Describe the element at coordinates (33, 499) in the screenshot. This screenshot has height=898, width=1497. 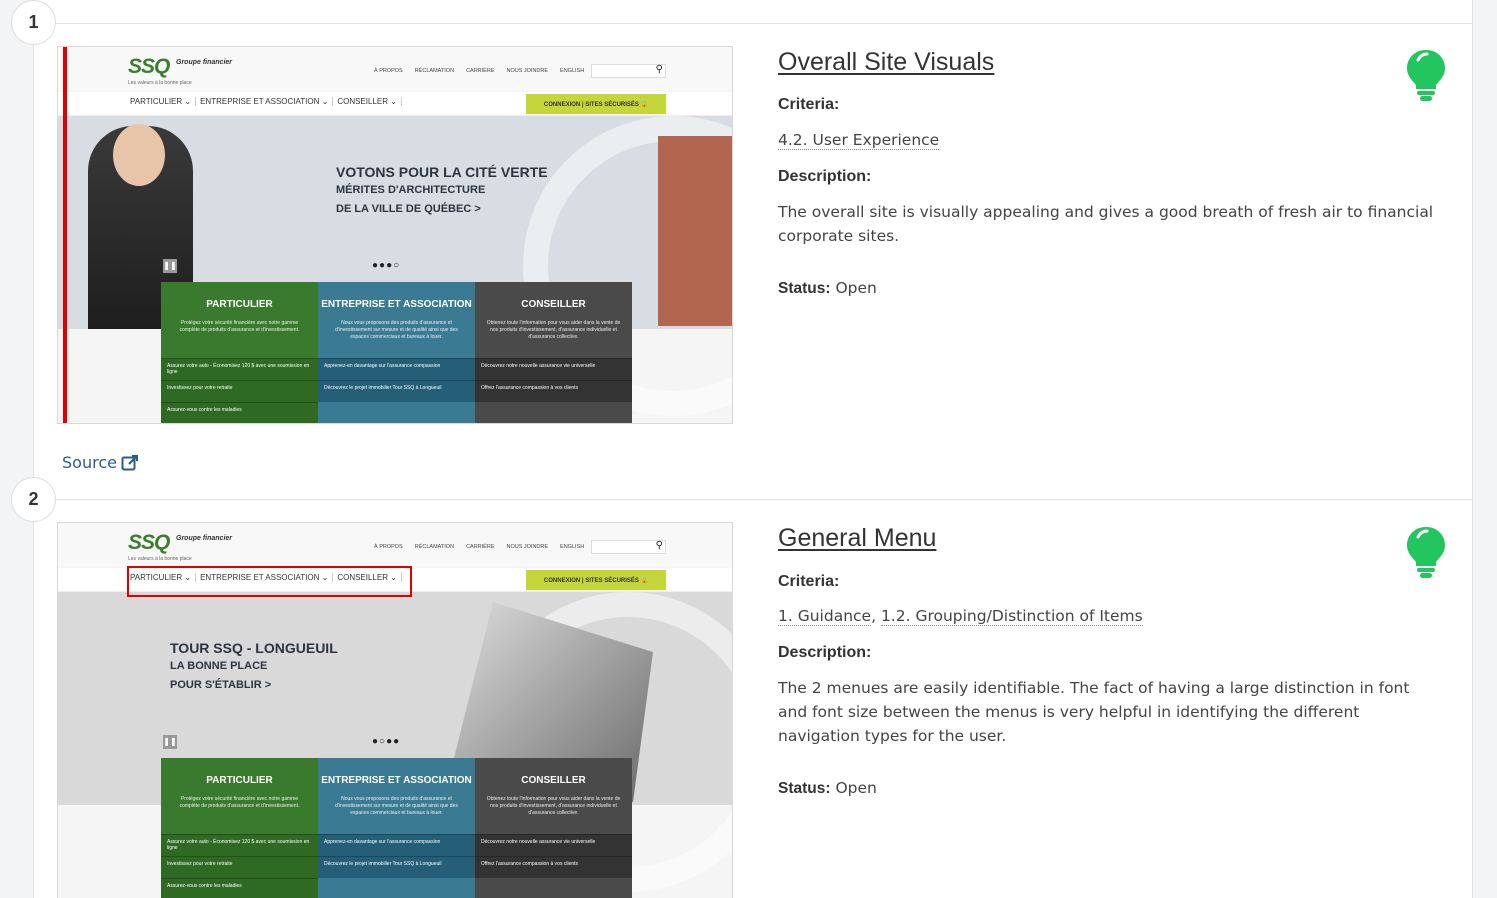
I see `finding-number-badge: 2` at that location.